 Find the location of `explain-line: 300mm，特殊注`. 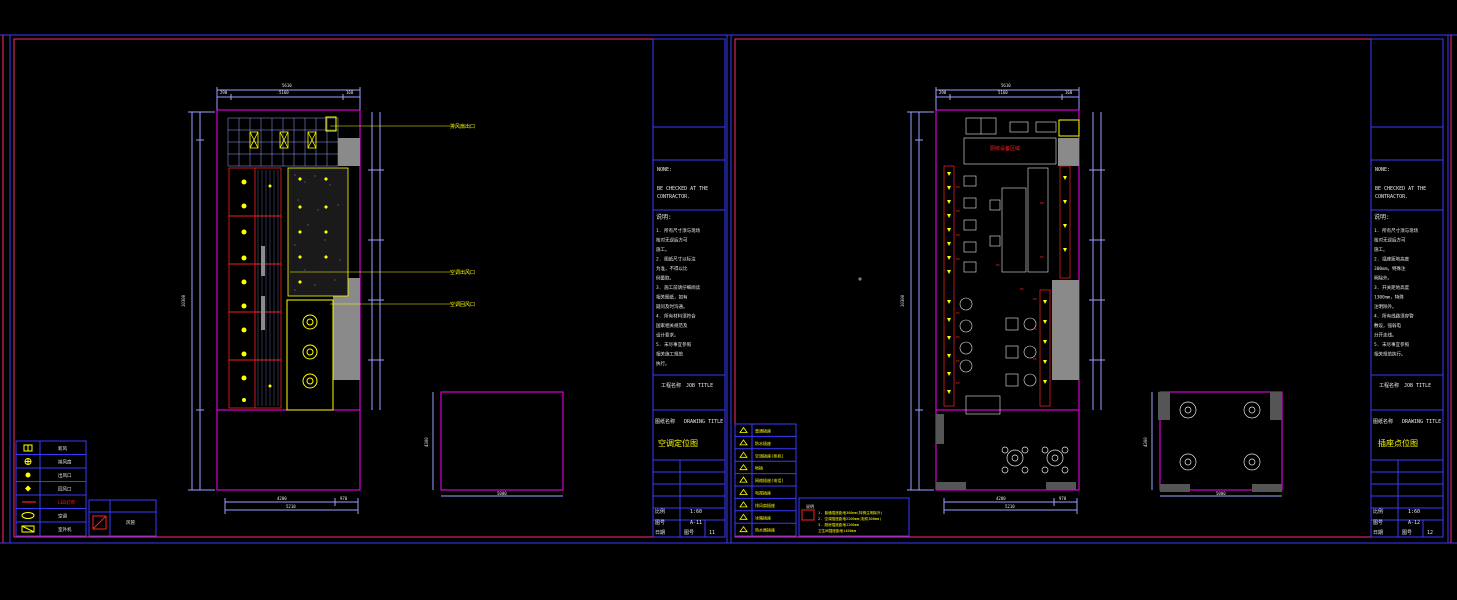

explain-line: 300mm，特殊注 is located at coordinates (1390, 268).